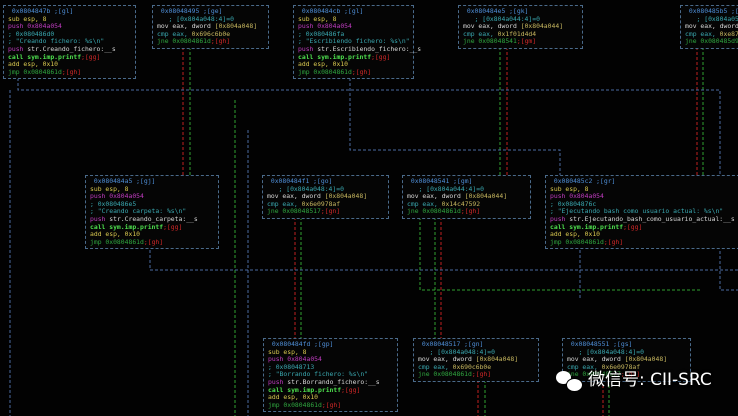 The width and height of the screenshot is (738, 416). I want to click on asm-token: jne 0x08048517, so click(294, 211).